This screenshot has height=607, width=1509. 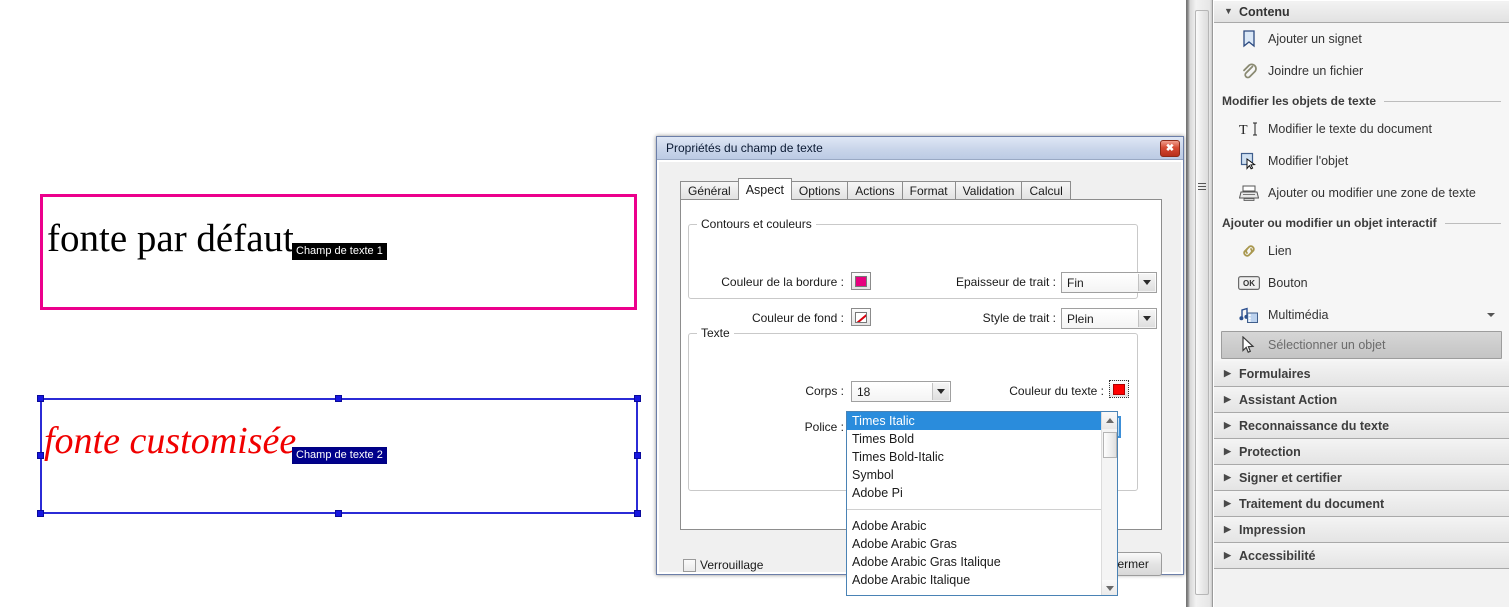 What do you see at coordinates (1442, 101) in the screenshot?
I see `group-divider` at bounding box center [1442, 101].